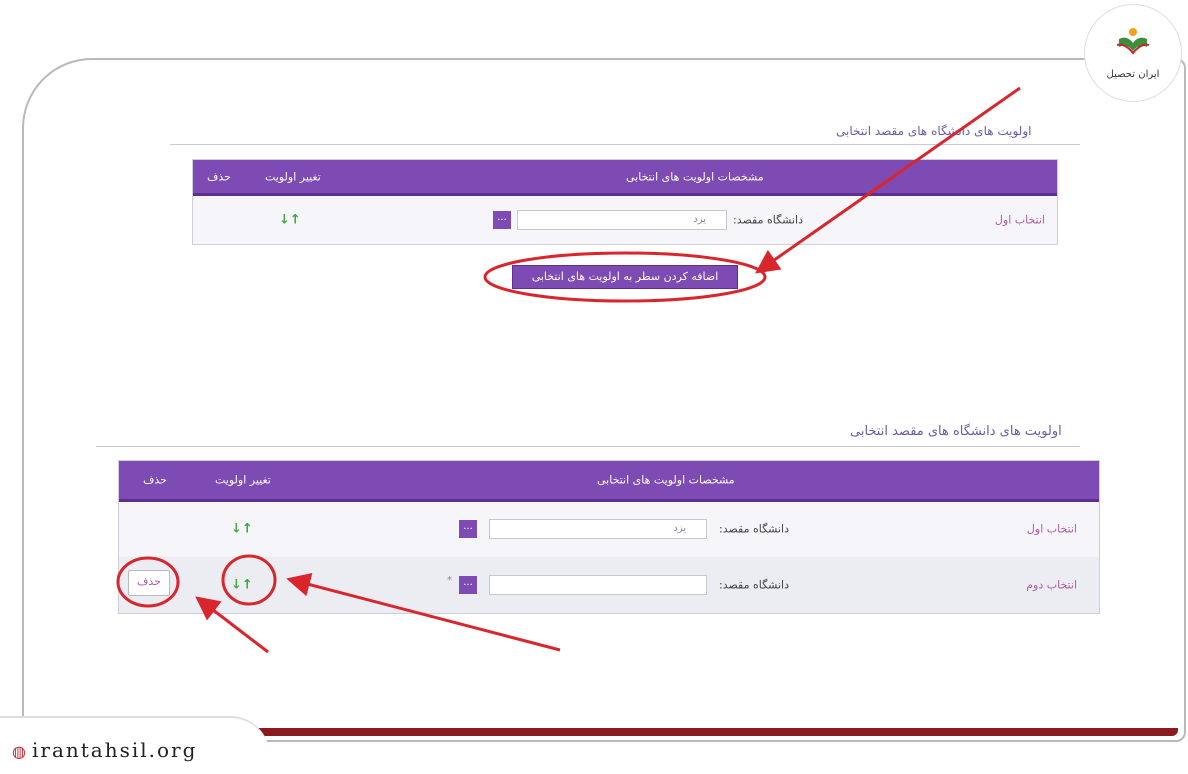 This screenshot has height=774, width=1188. I want to click on website-badge: ◍ irantahsil.org, so click(135, 745).